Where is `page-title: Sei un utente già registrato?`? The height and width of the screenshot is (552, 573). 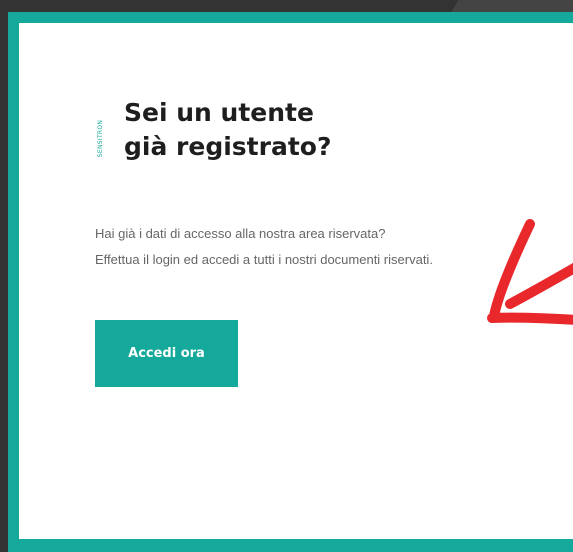 page-title: Sei un utente già registrato? is located at coordinates (227, 130).